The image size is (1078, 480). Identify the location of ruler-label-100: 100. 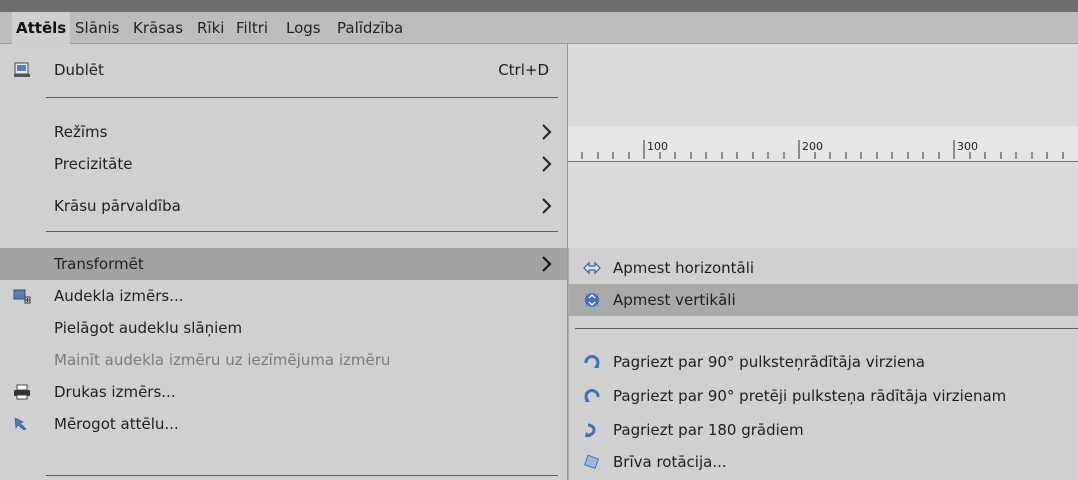
(657, 146).